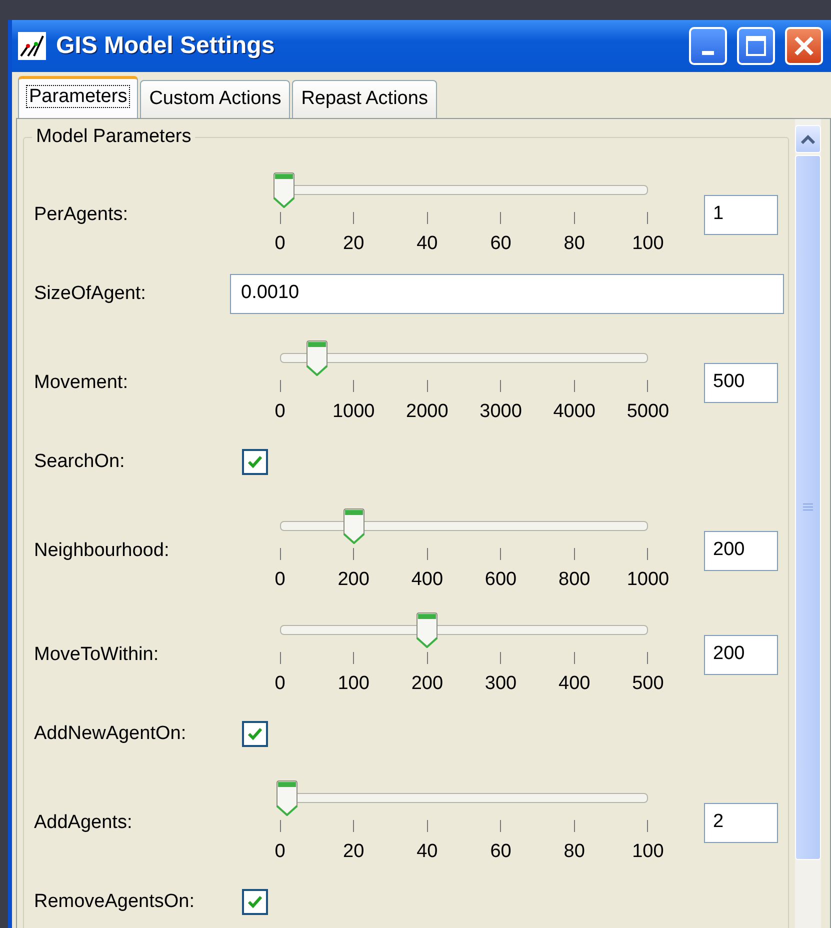  Describe the element at coordinates (165, 46) in the screenshot. I see `window-title: GIS Model Settings` at that location.